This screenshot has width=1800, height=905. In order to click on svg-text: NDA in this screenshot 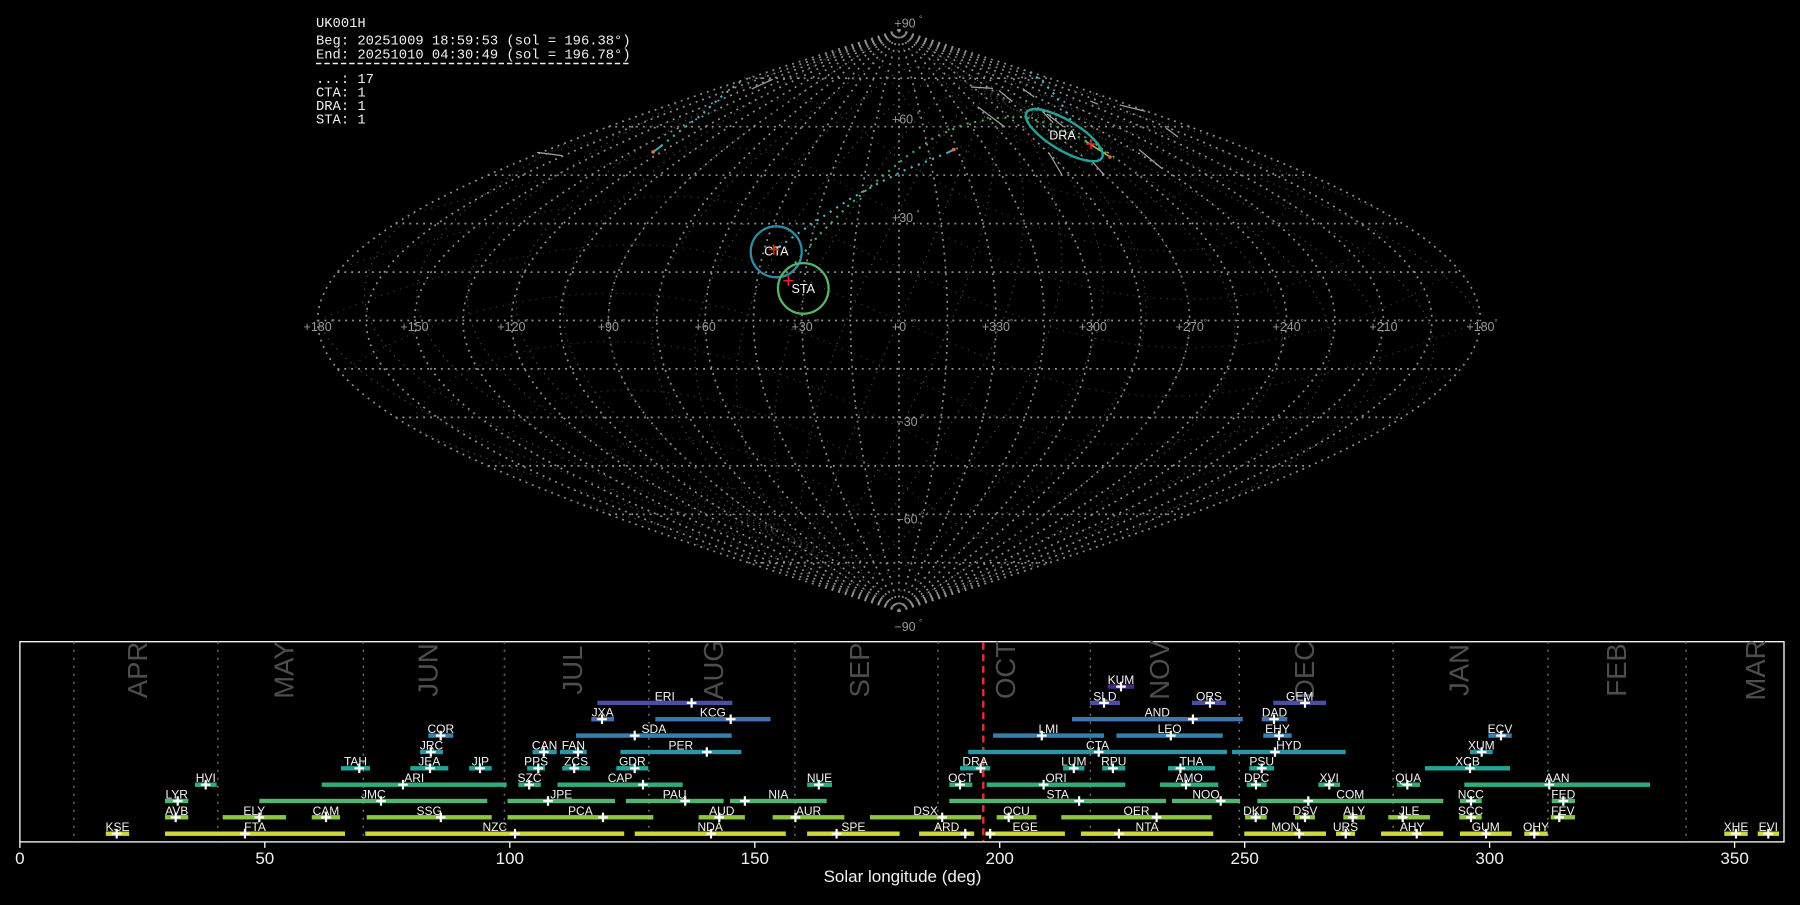, I will do `click(710, 827)`.